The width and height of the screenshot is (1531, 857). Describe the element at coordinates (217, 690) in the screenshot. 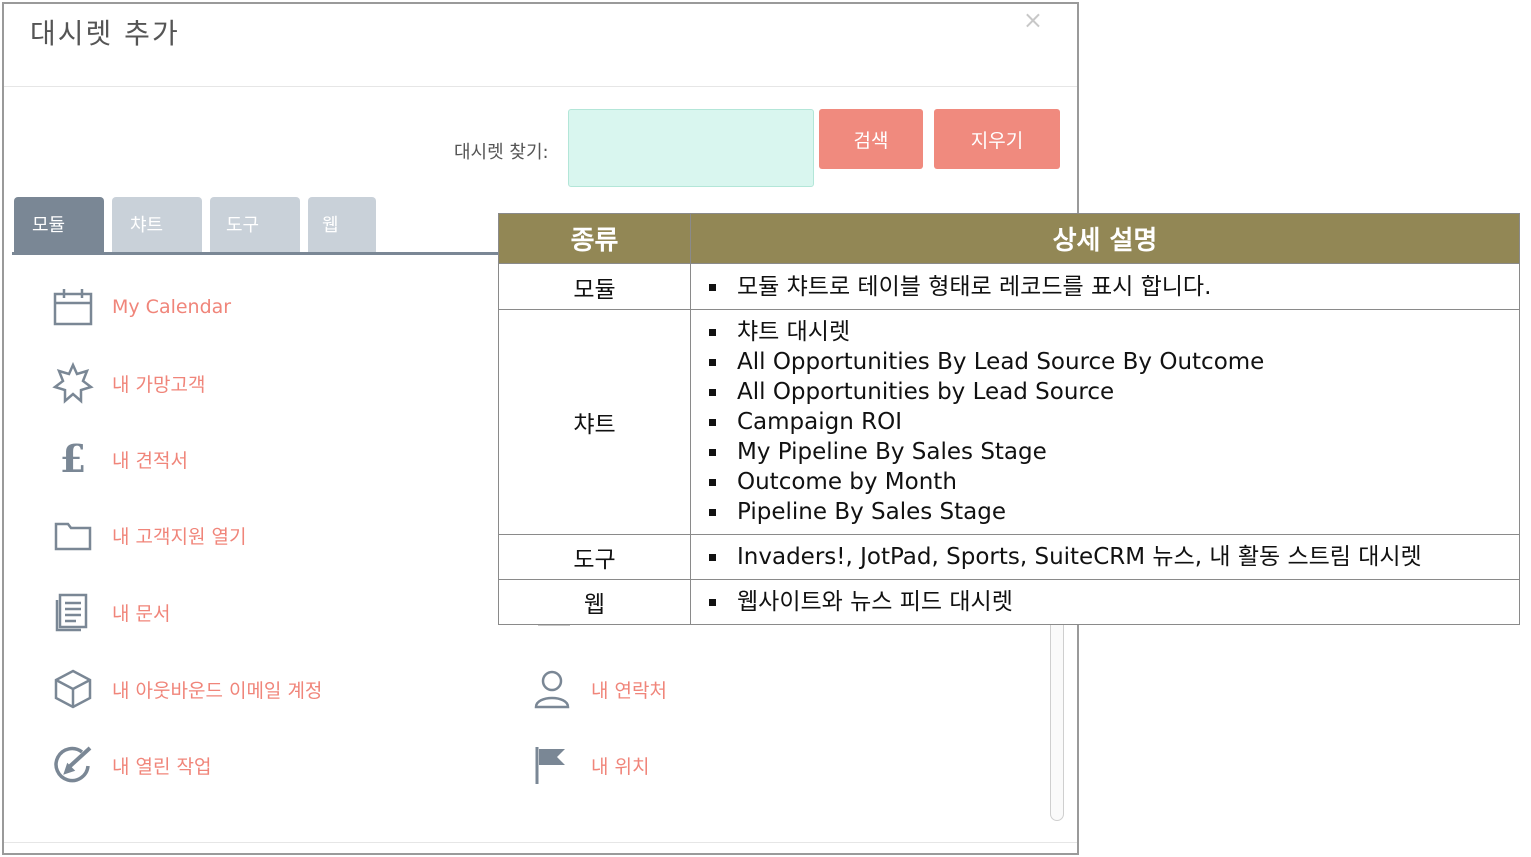

I see `dashlet-item-label: 내 아웃바운드 이메일 계정` at that location.